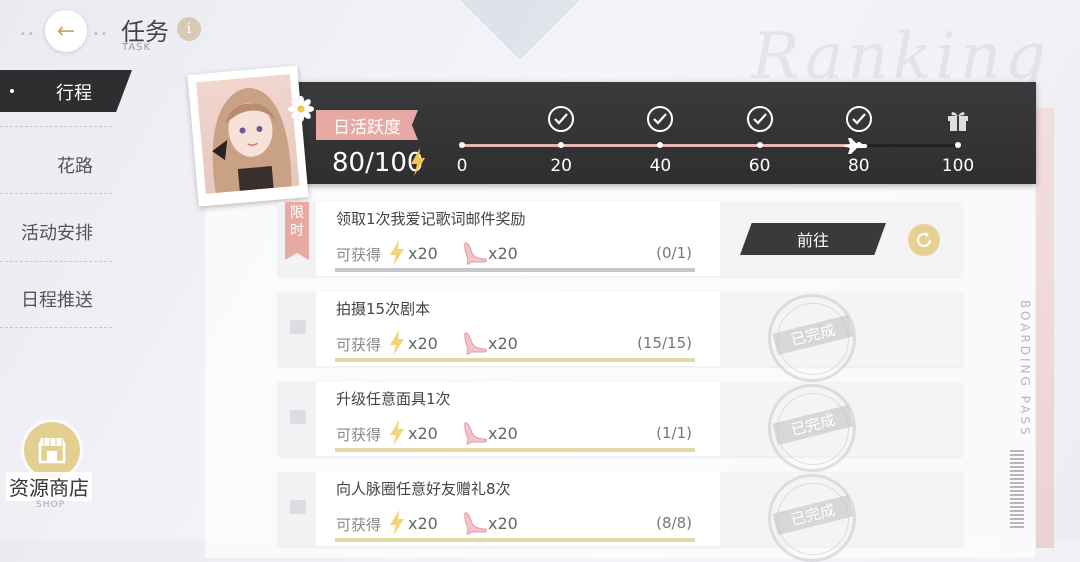 The image size is (1080, 562). Describe the element at coordinates (383, 309) in the screenshot. I see `task-title: 拍摄15次剧本` at that location.